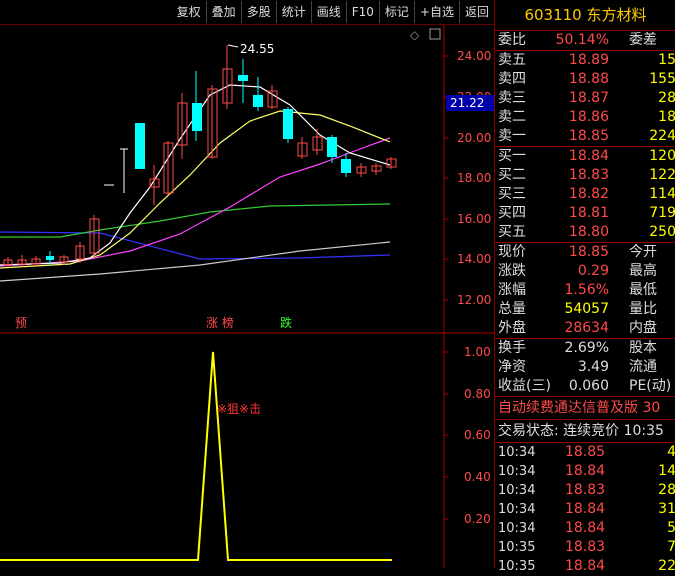  I want to click on indicator-tick-label: 1.00, so click(477, 352).